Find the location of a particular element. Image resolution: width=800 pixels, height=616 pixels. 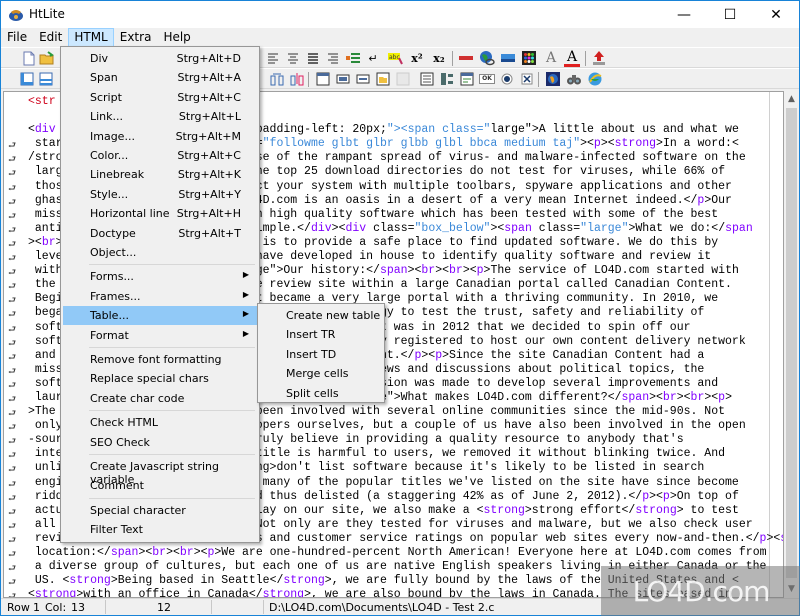

html-menu-item-check-html: Check HTML is located at coordinates (160, 422).